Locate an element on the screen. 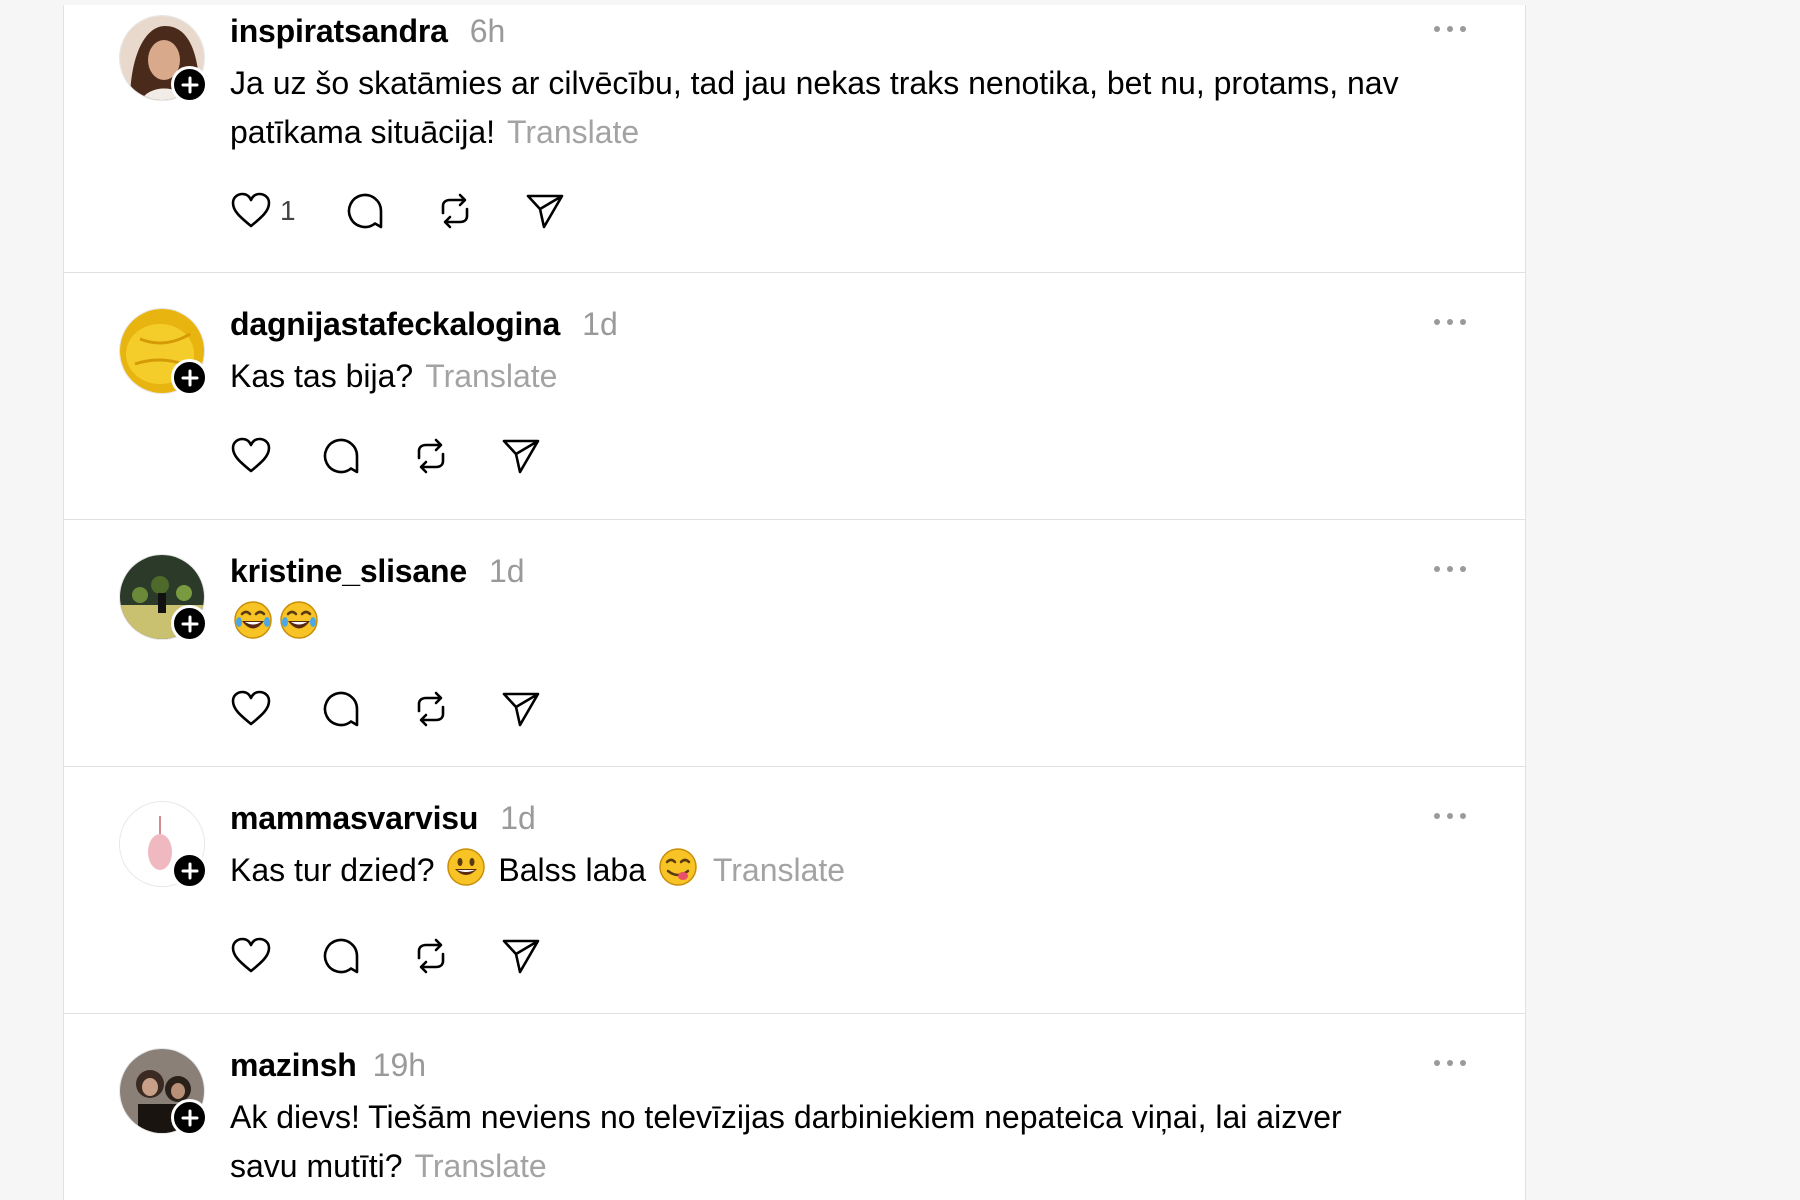 The width and height of the screenshot is (1800, 1200). username: kristine_slisane is located at coordinates (348, 571).